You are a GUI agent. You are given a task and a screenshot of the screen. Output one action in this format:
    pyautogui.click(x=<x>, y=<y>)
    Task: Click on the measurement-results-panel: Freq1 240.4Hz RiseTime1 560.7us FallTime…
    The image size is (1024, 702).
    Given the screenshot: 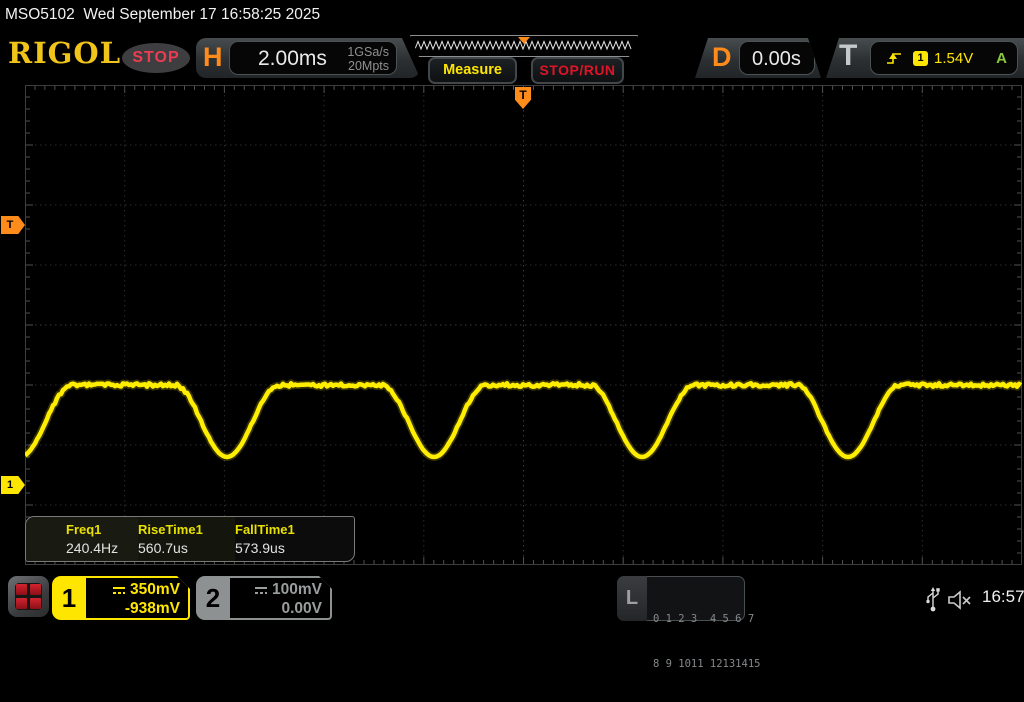 What is the action you would take?
    pyautogui.click(x=190, y=539)
    